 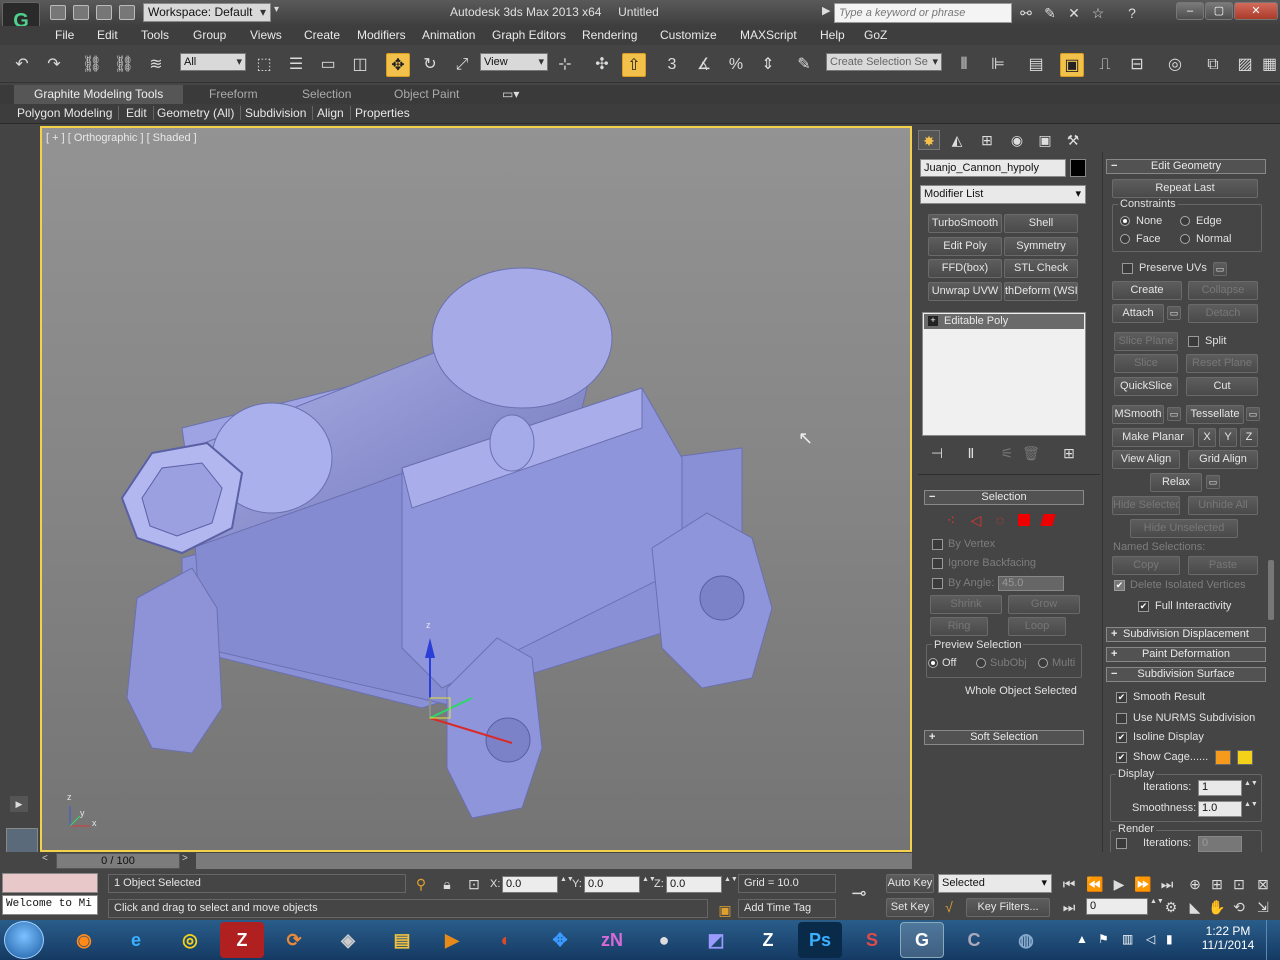 I want to click on isoline-display-checkbox: ✔, so click(x=1121, y=737).